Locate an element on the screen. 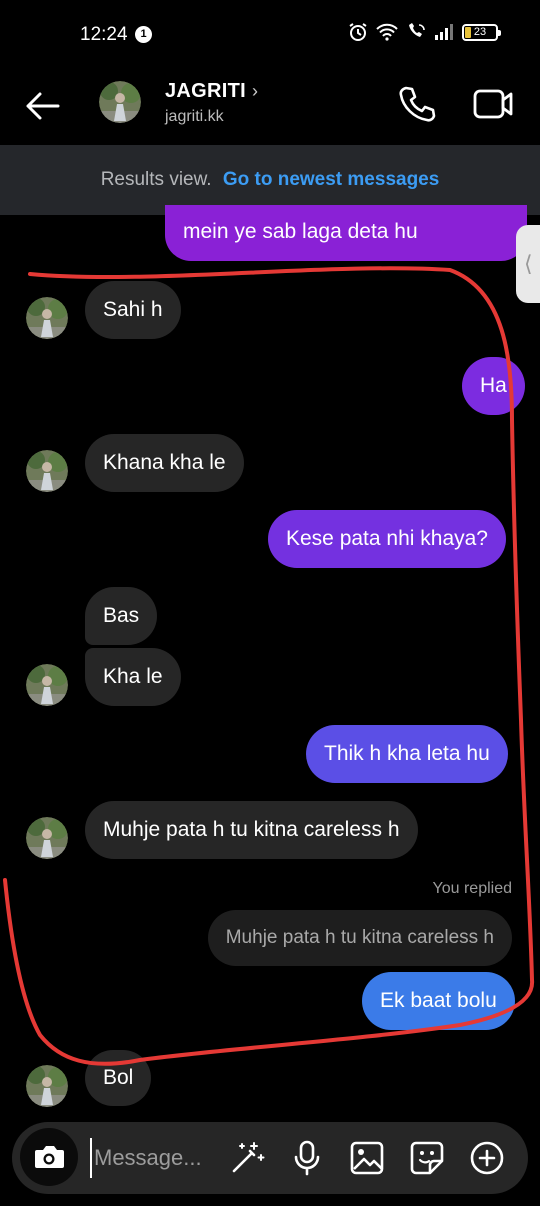 This screenshot has width=540, height=1206. contact-username: jagriti.kk is located at coordinates (194, 116).